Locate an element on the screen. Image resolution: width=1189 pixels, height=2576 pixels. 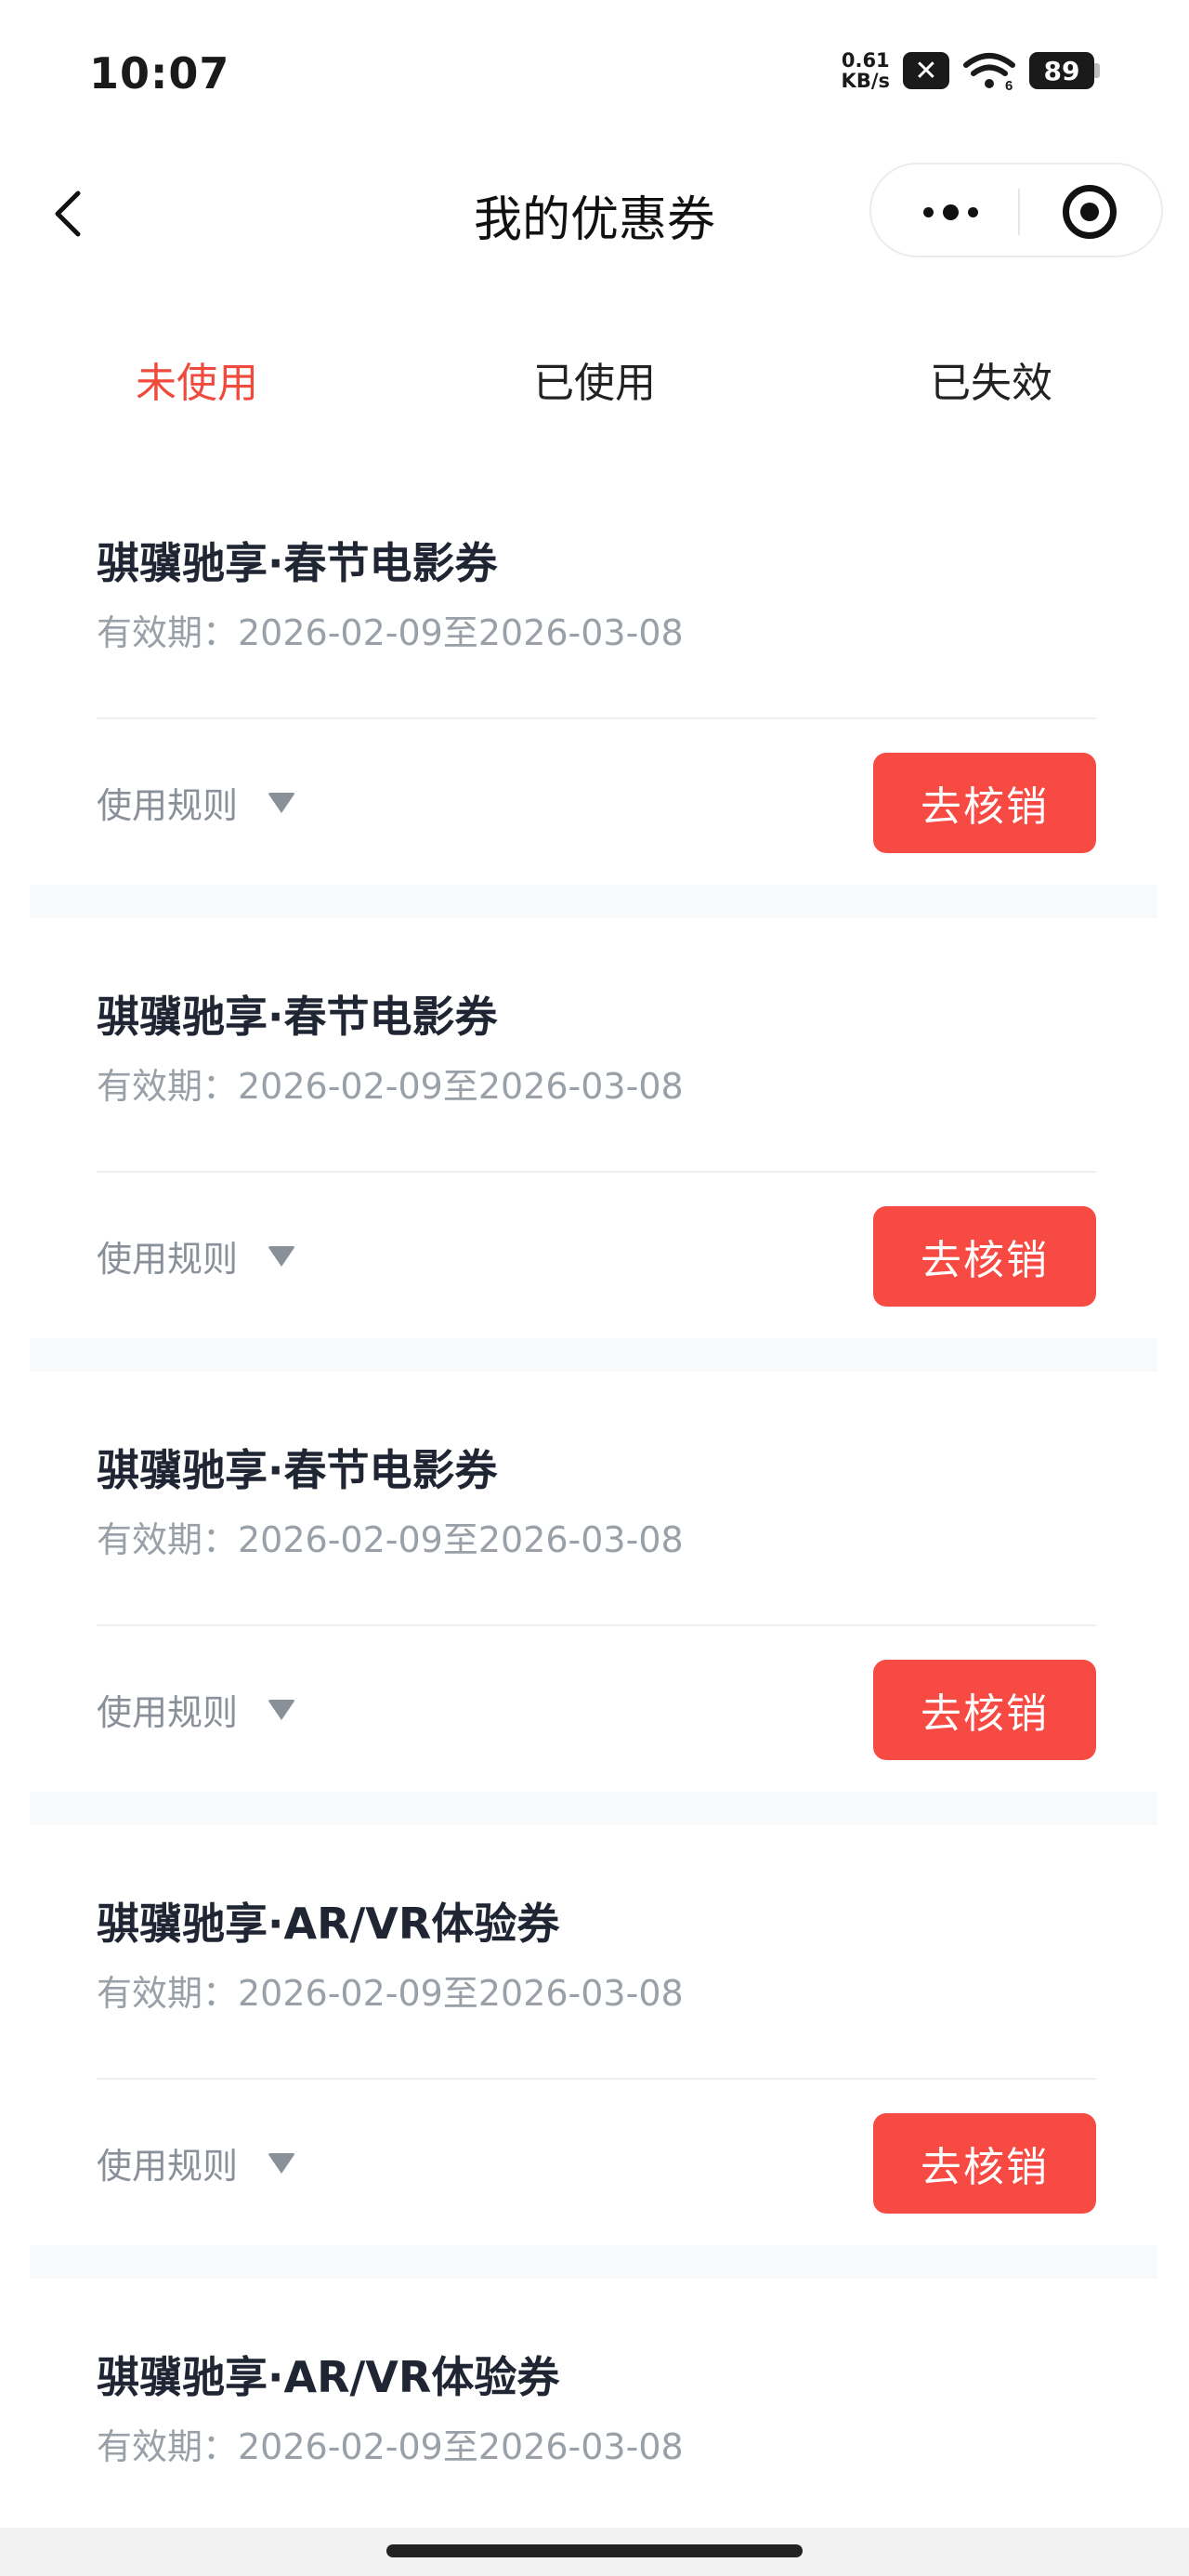
tab-unused: 未使用 is located at coordinates (197, 379).